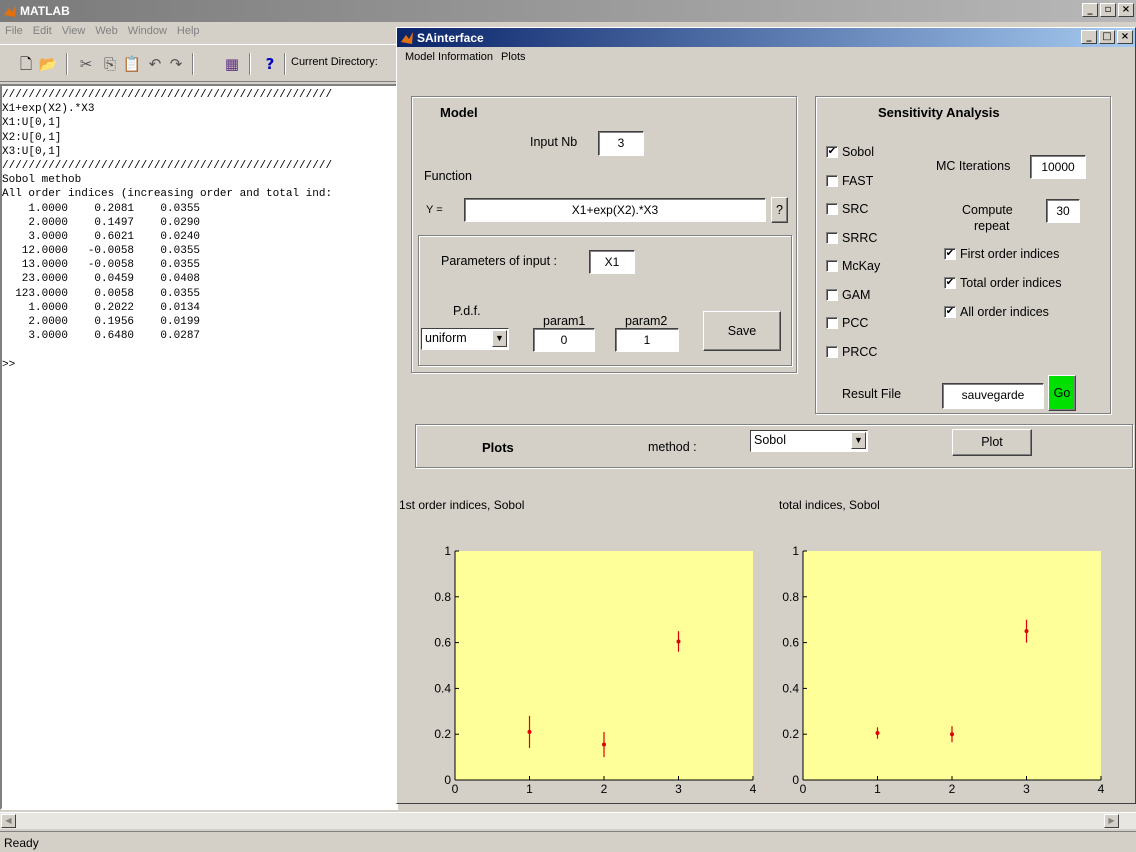  What do you see at coordinates (992, 442) in the screenshot?
I see `plot-button: Plot` at bounding box center [992, 442].